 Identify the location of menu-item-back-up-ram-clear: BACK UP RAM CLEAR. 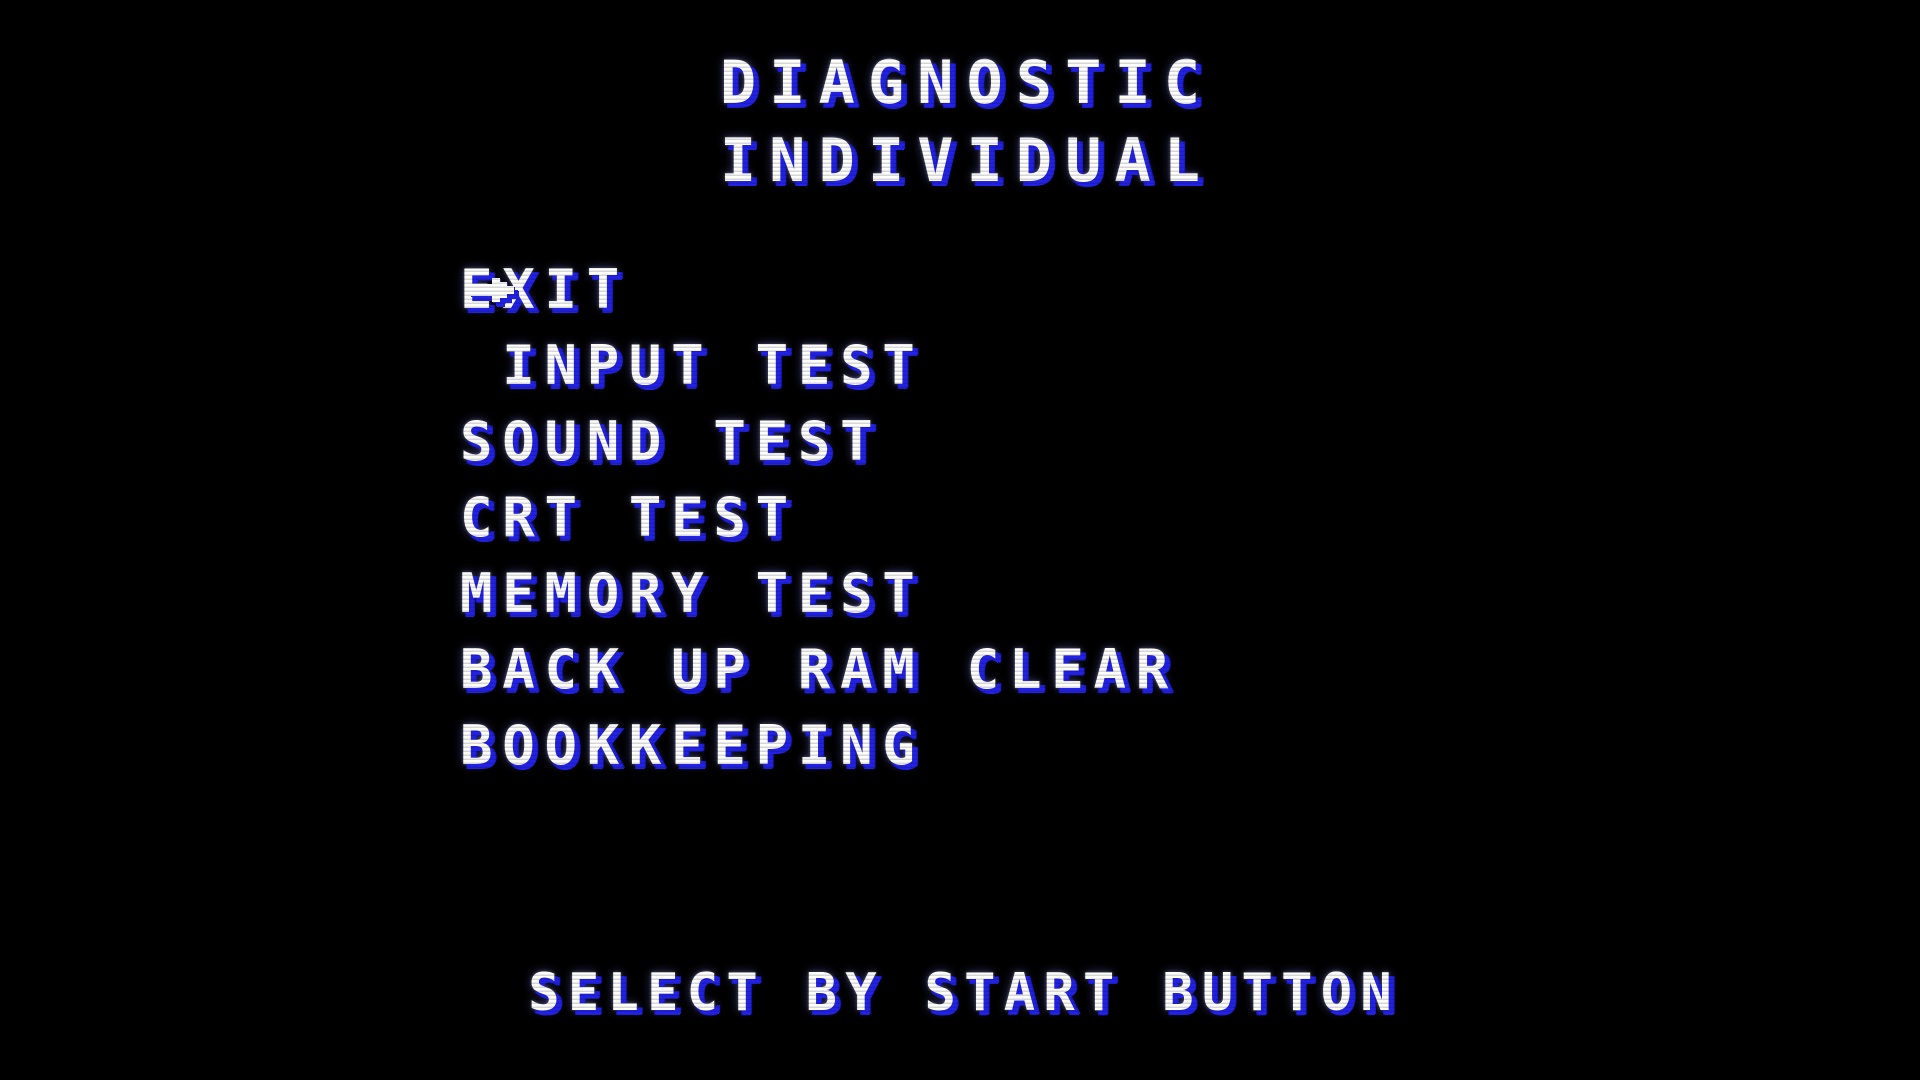
(960, 670).